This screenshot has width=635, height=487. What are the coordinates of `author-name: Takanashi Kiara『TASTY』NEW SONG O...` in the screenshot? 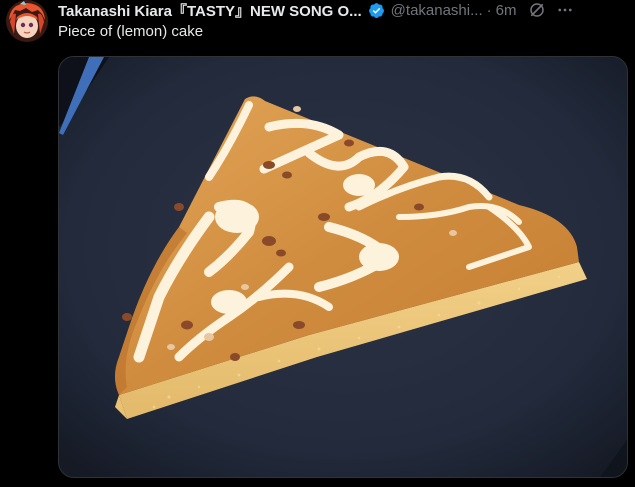 It's located at (210, 10).